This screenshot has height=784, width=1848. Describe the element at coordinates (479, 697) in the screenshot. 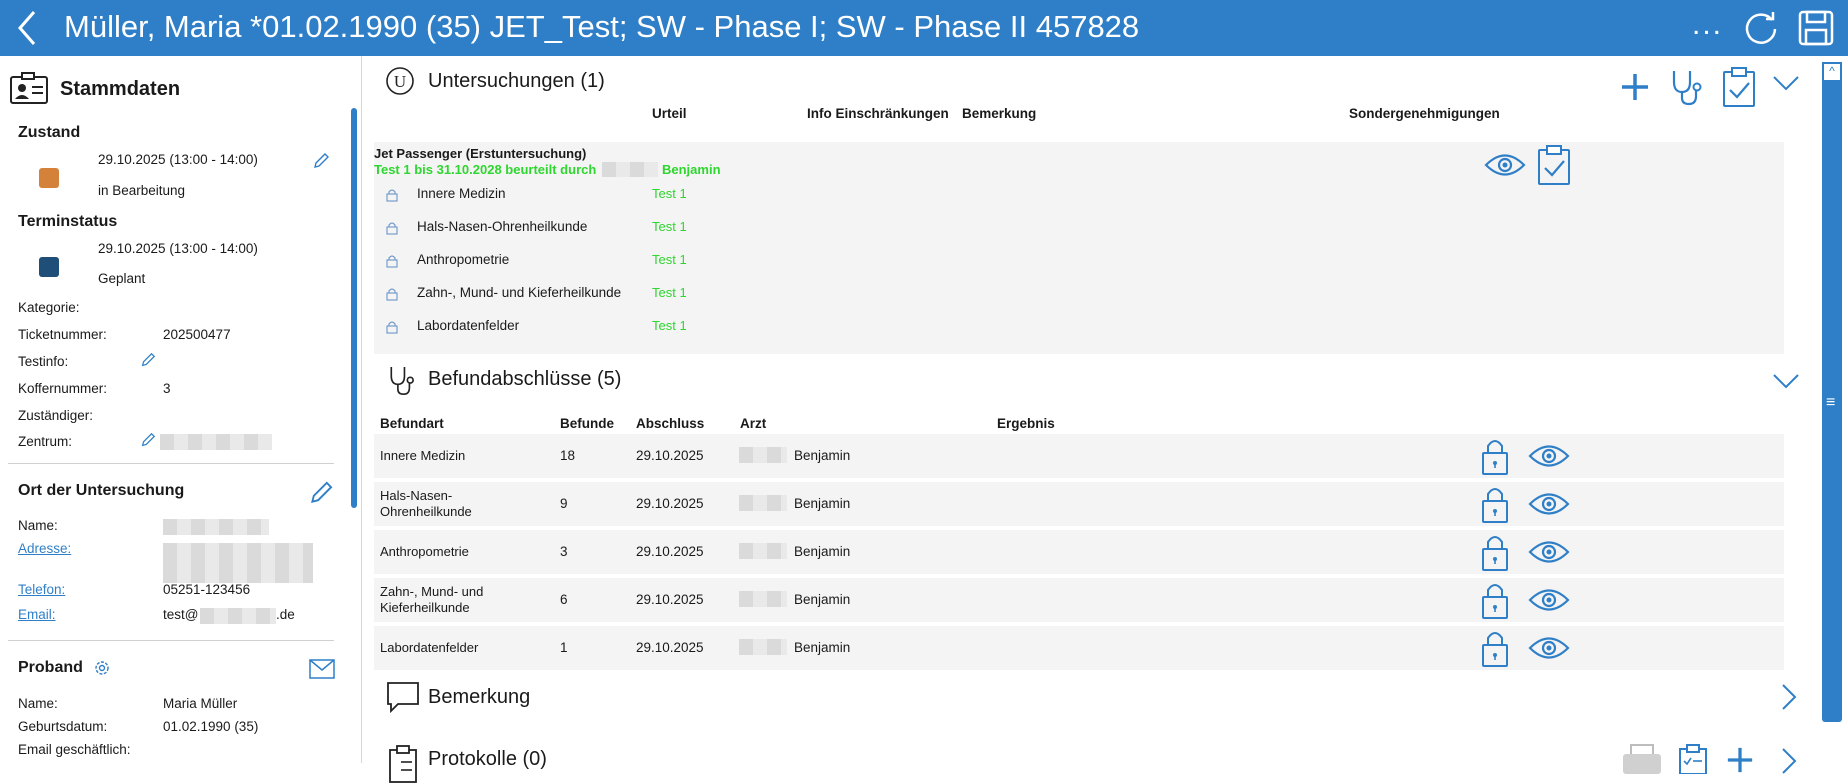

I see `bemerkung-title: Bemerkung` at that location.